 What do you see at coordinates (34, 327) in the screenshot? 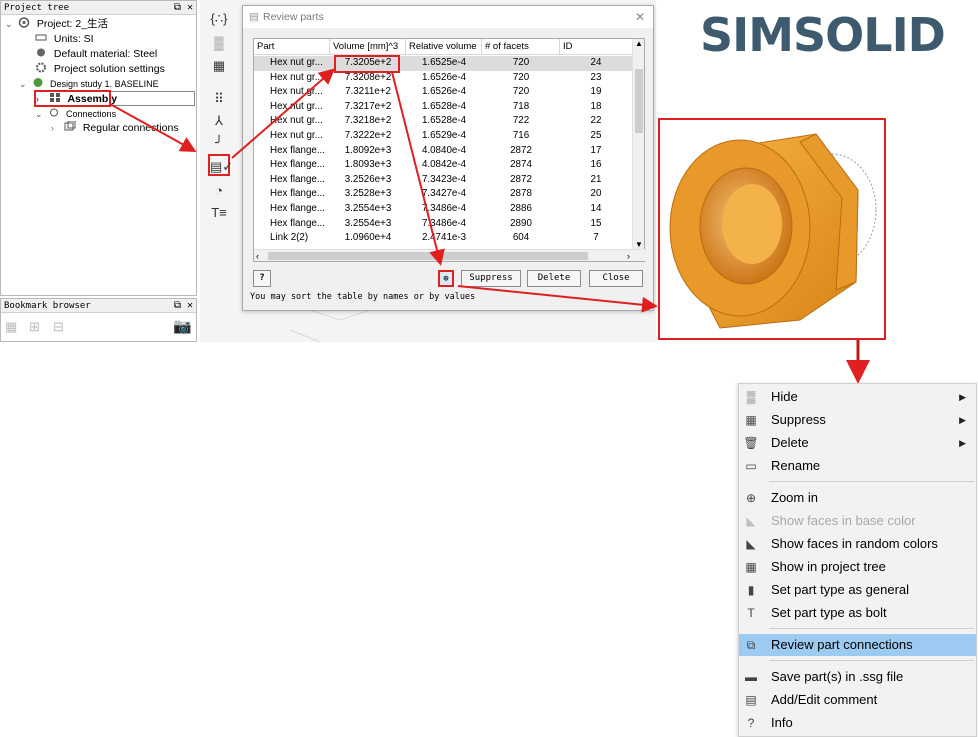
I see `bookmark-add-icon: ⊞` at bounding box center [34, 327].